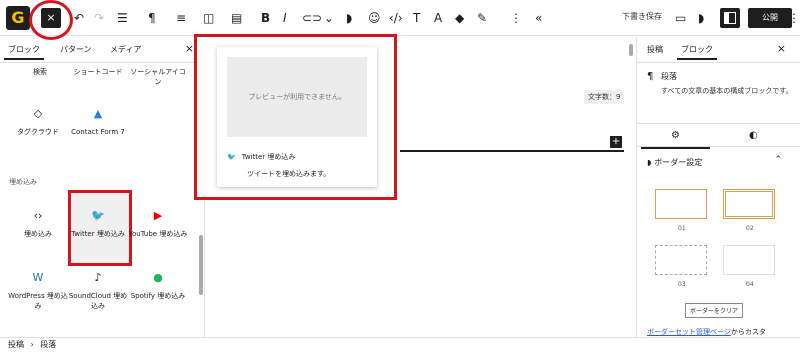 The image size is (800, 353). I want to click on block-wordpress-embed: W WordPress 埋め込み, so click(38, 291).